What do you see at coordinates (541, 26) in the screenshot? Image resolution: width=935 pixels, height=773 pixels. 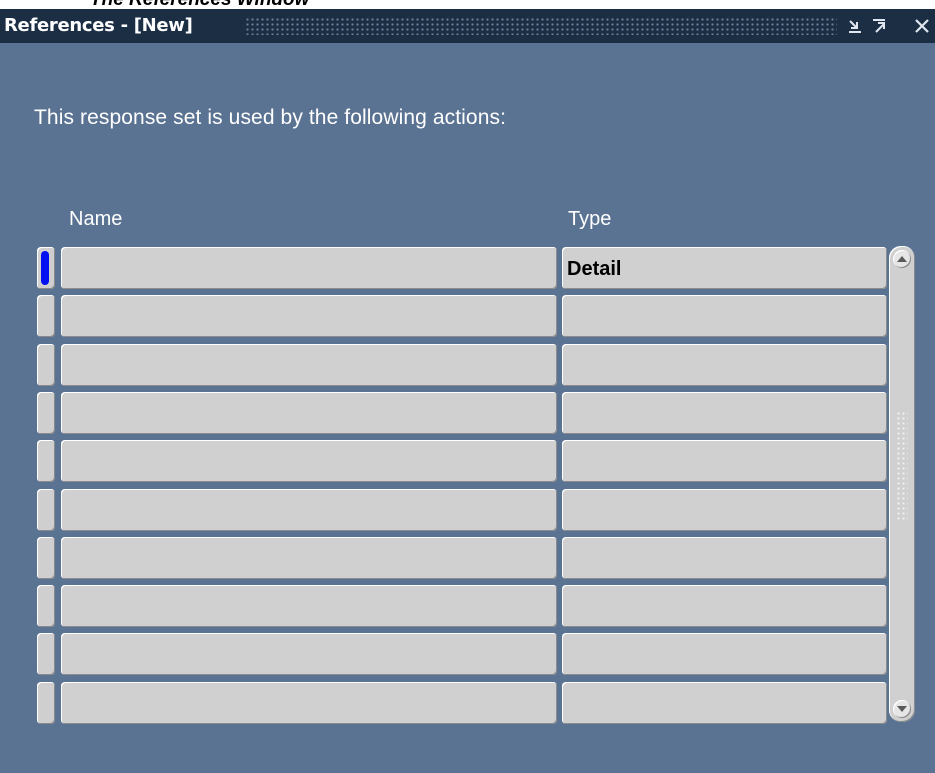 I see `titlebar-drag-grip` at bounding box center [541, 26].